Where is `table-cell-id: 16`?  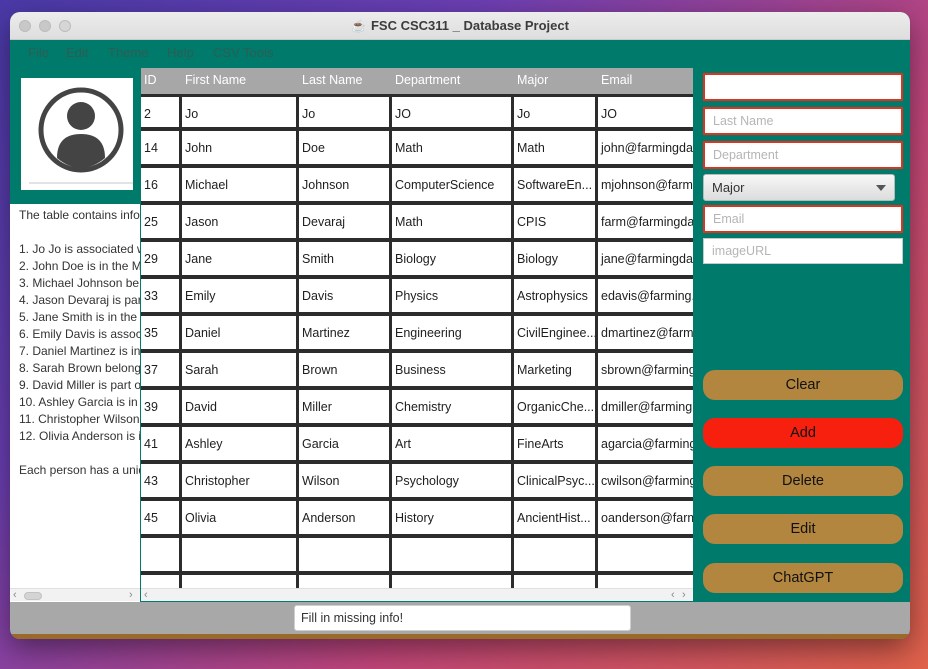
table-cell-id: 16 is located at coordinates (161, 184).